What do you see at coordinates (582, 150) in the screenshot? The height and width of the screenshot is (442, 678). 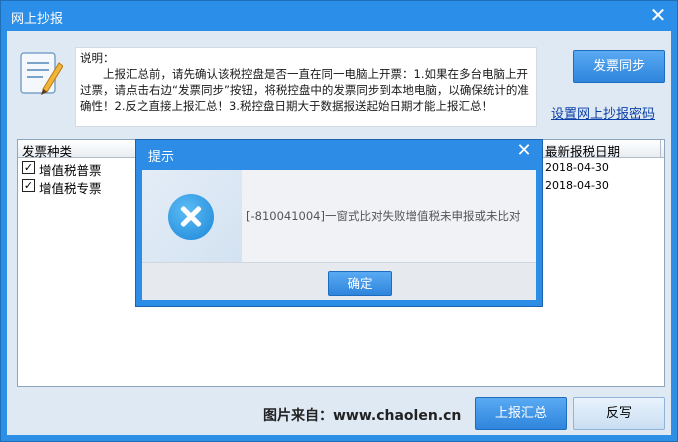 I see `column-header-latest-date: 最新报税日期` at bounding box center [582, 150].